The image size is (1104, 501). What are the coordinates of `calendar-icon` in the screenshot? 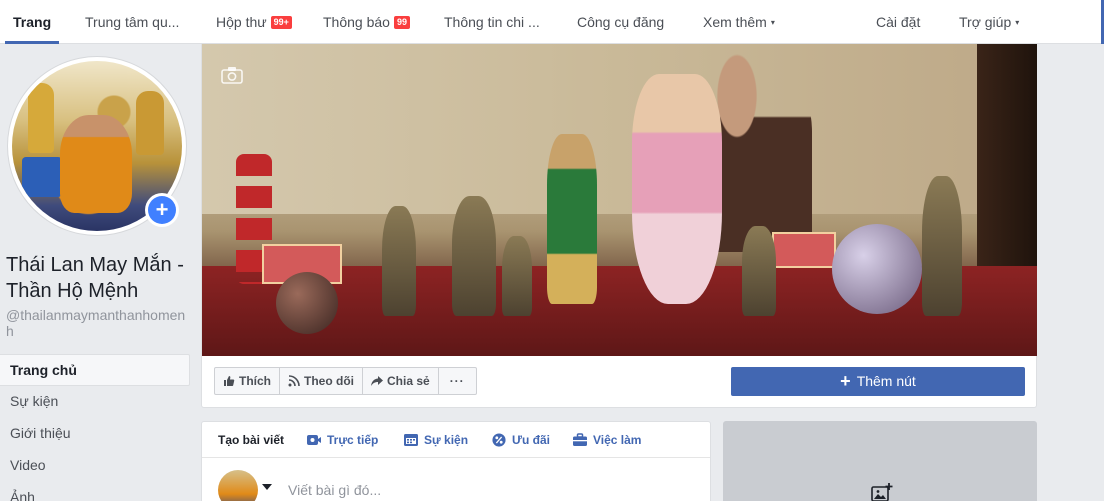 It's located at (411, 440).